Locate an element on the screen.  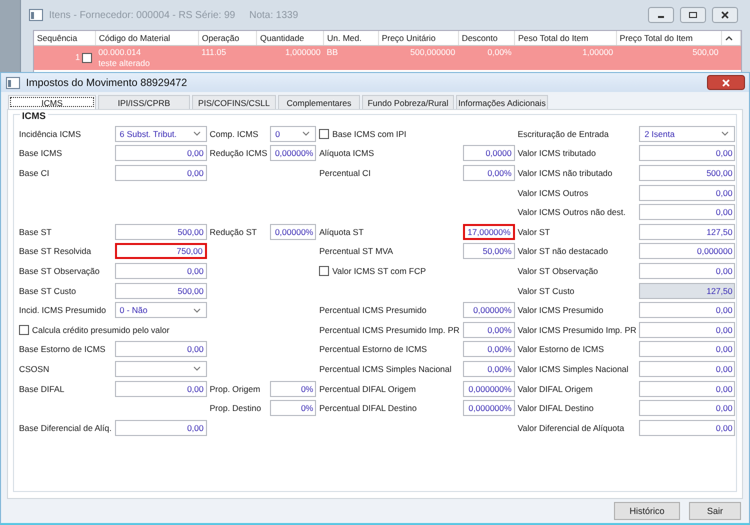
field-label: Percentual DIFAL Destino is located at coordinates (368, 408).